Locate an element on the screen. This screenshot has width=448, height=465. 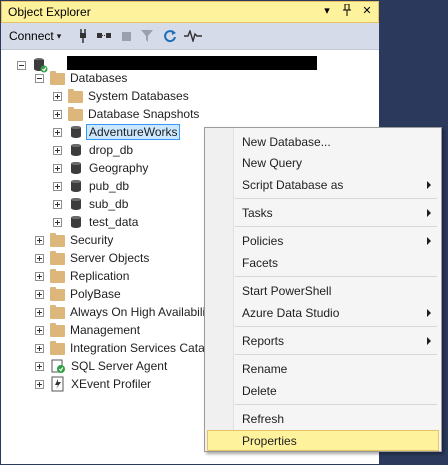
connect-button: Connect ▾ is located at coordinates (35, 36).